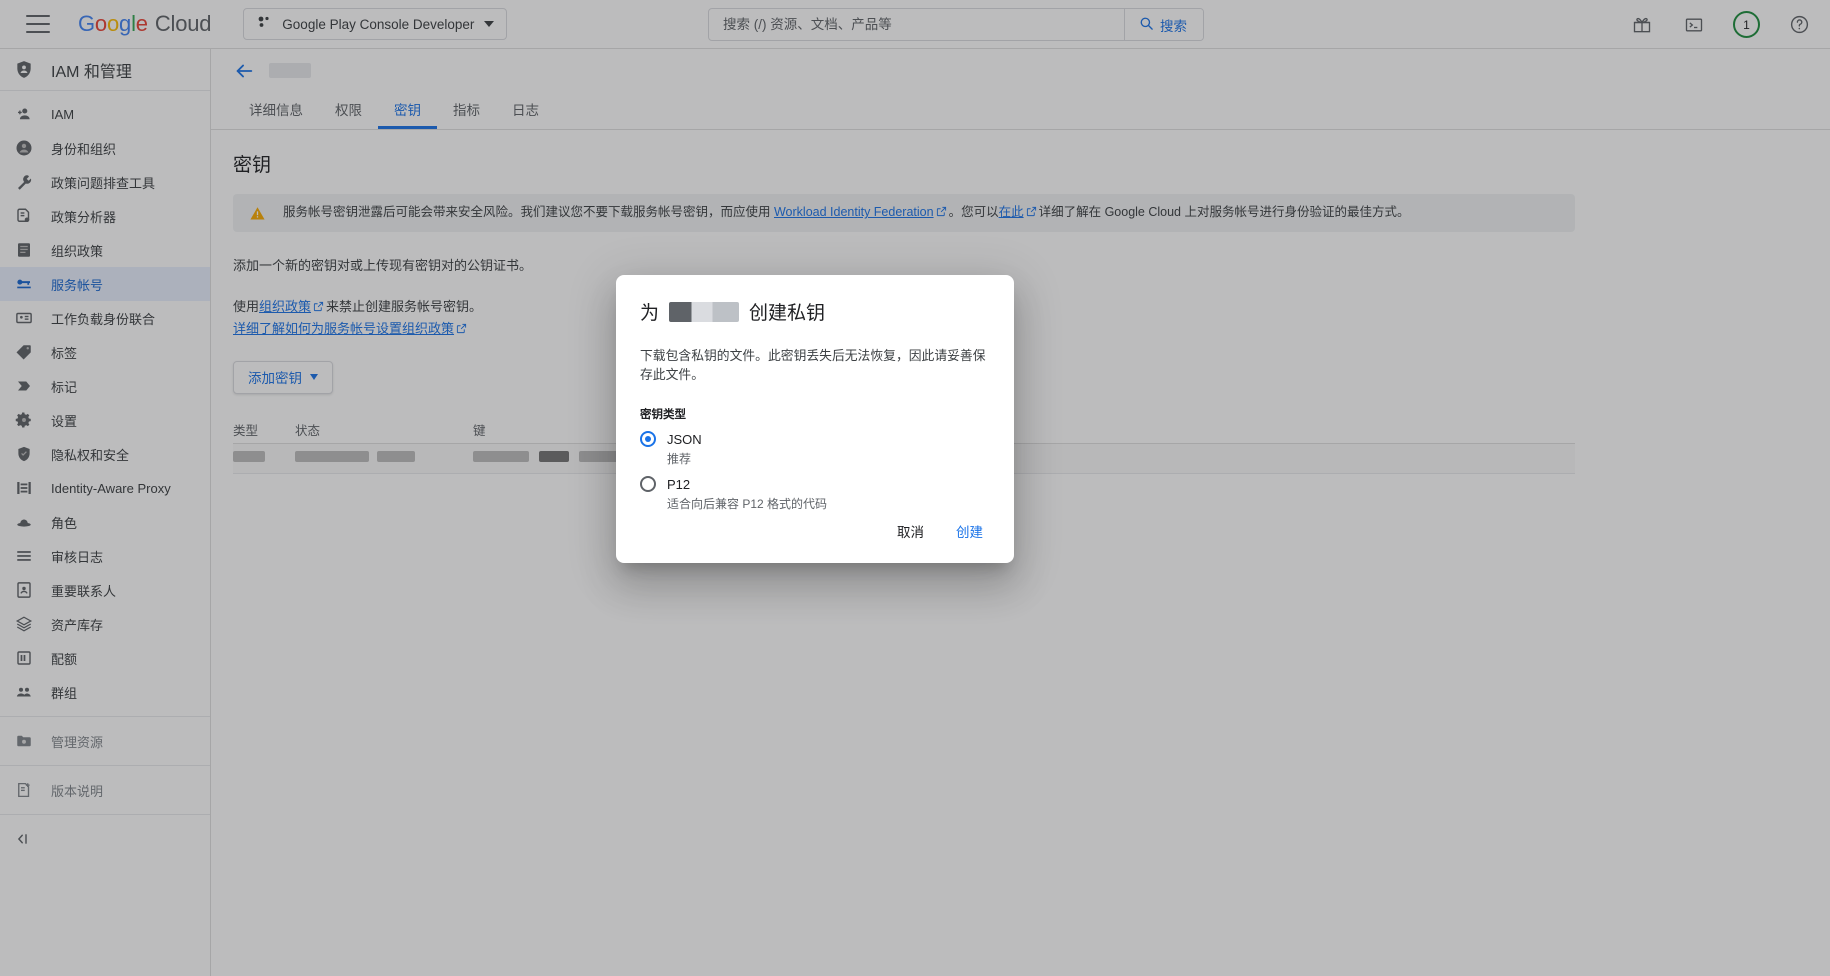 The image size is (1830, 976). Describe the element at coordinates (650, 313) in the screenshot. I see `dialog-title-prefix: 为` at that location.